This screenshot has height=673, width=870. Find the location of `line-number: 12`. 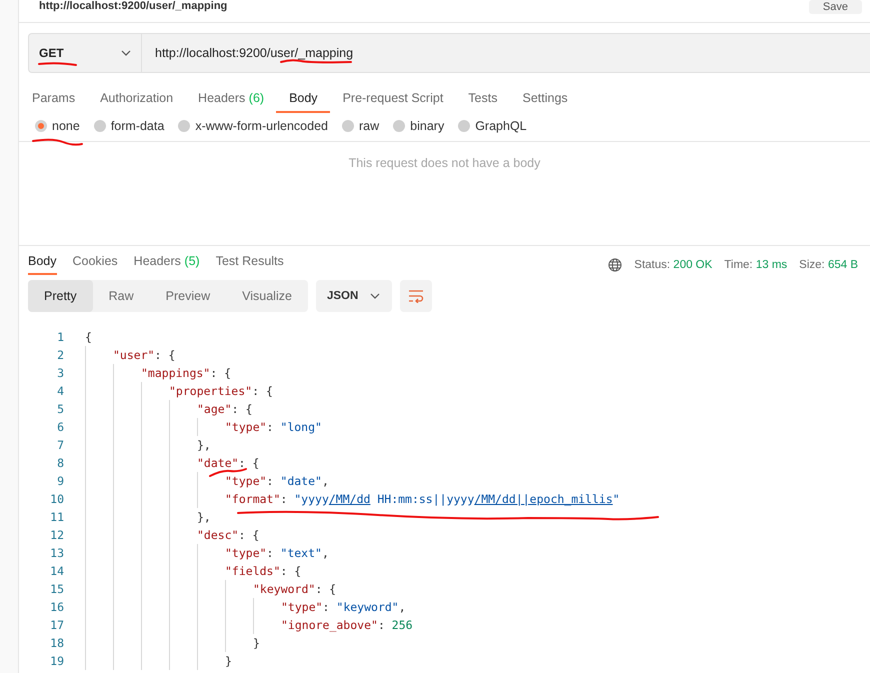

line-number: 12 is located at coordinates (57, 535).